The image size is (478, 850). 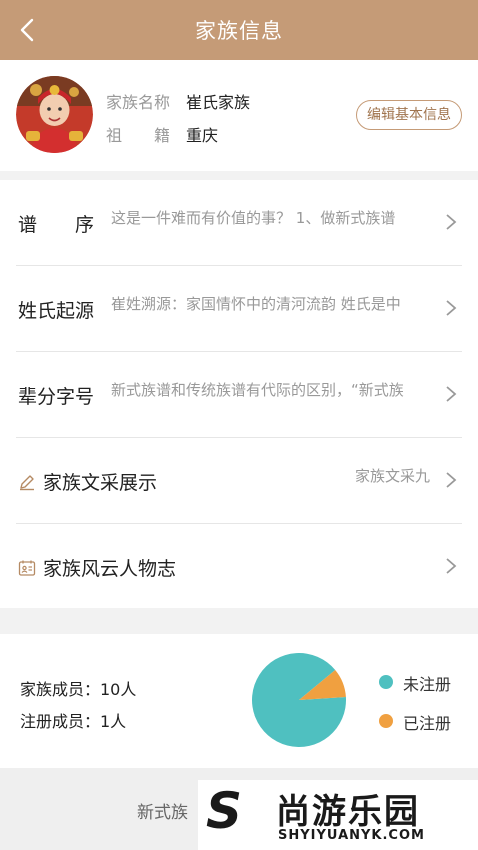 I want to click on origin-value: 重庆, so click(x=202, y=135).